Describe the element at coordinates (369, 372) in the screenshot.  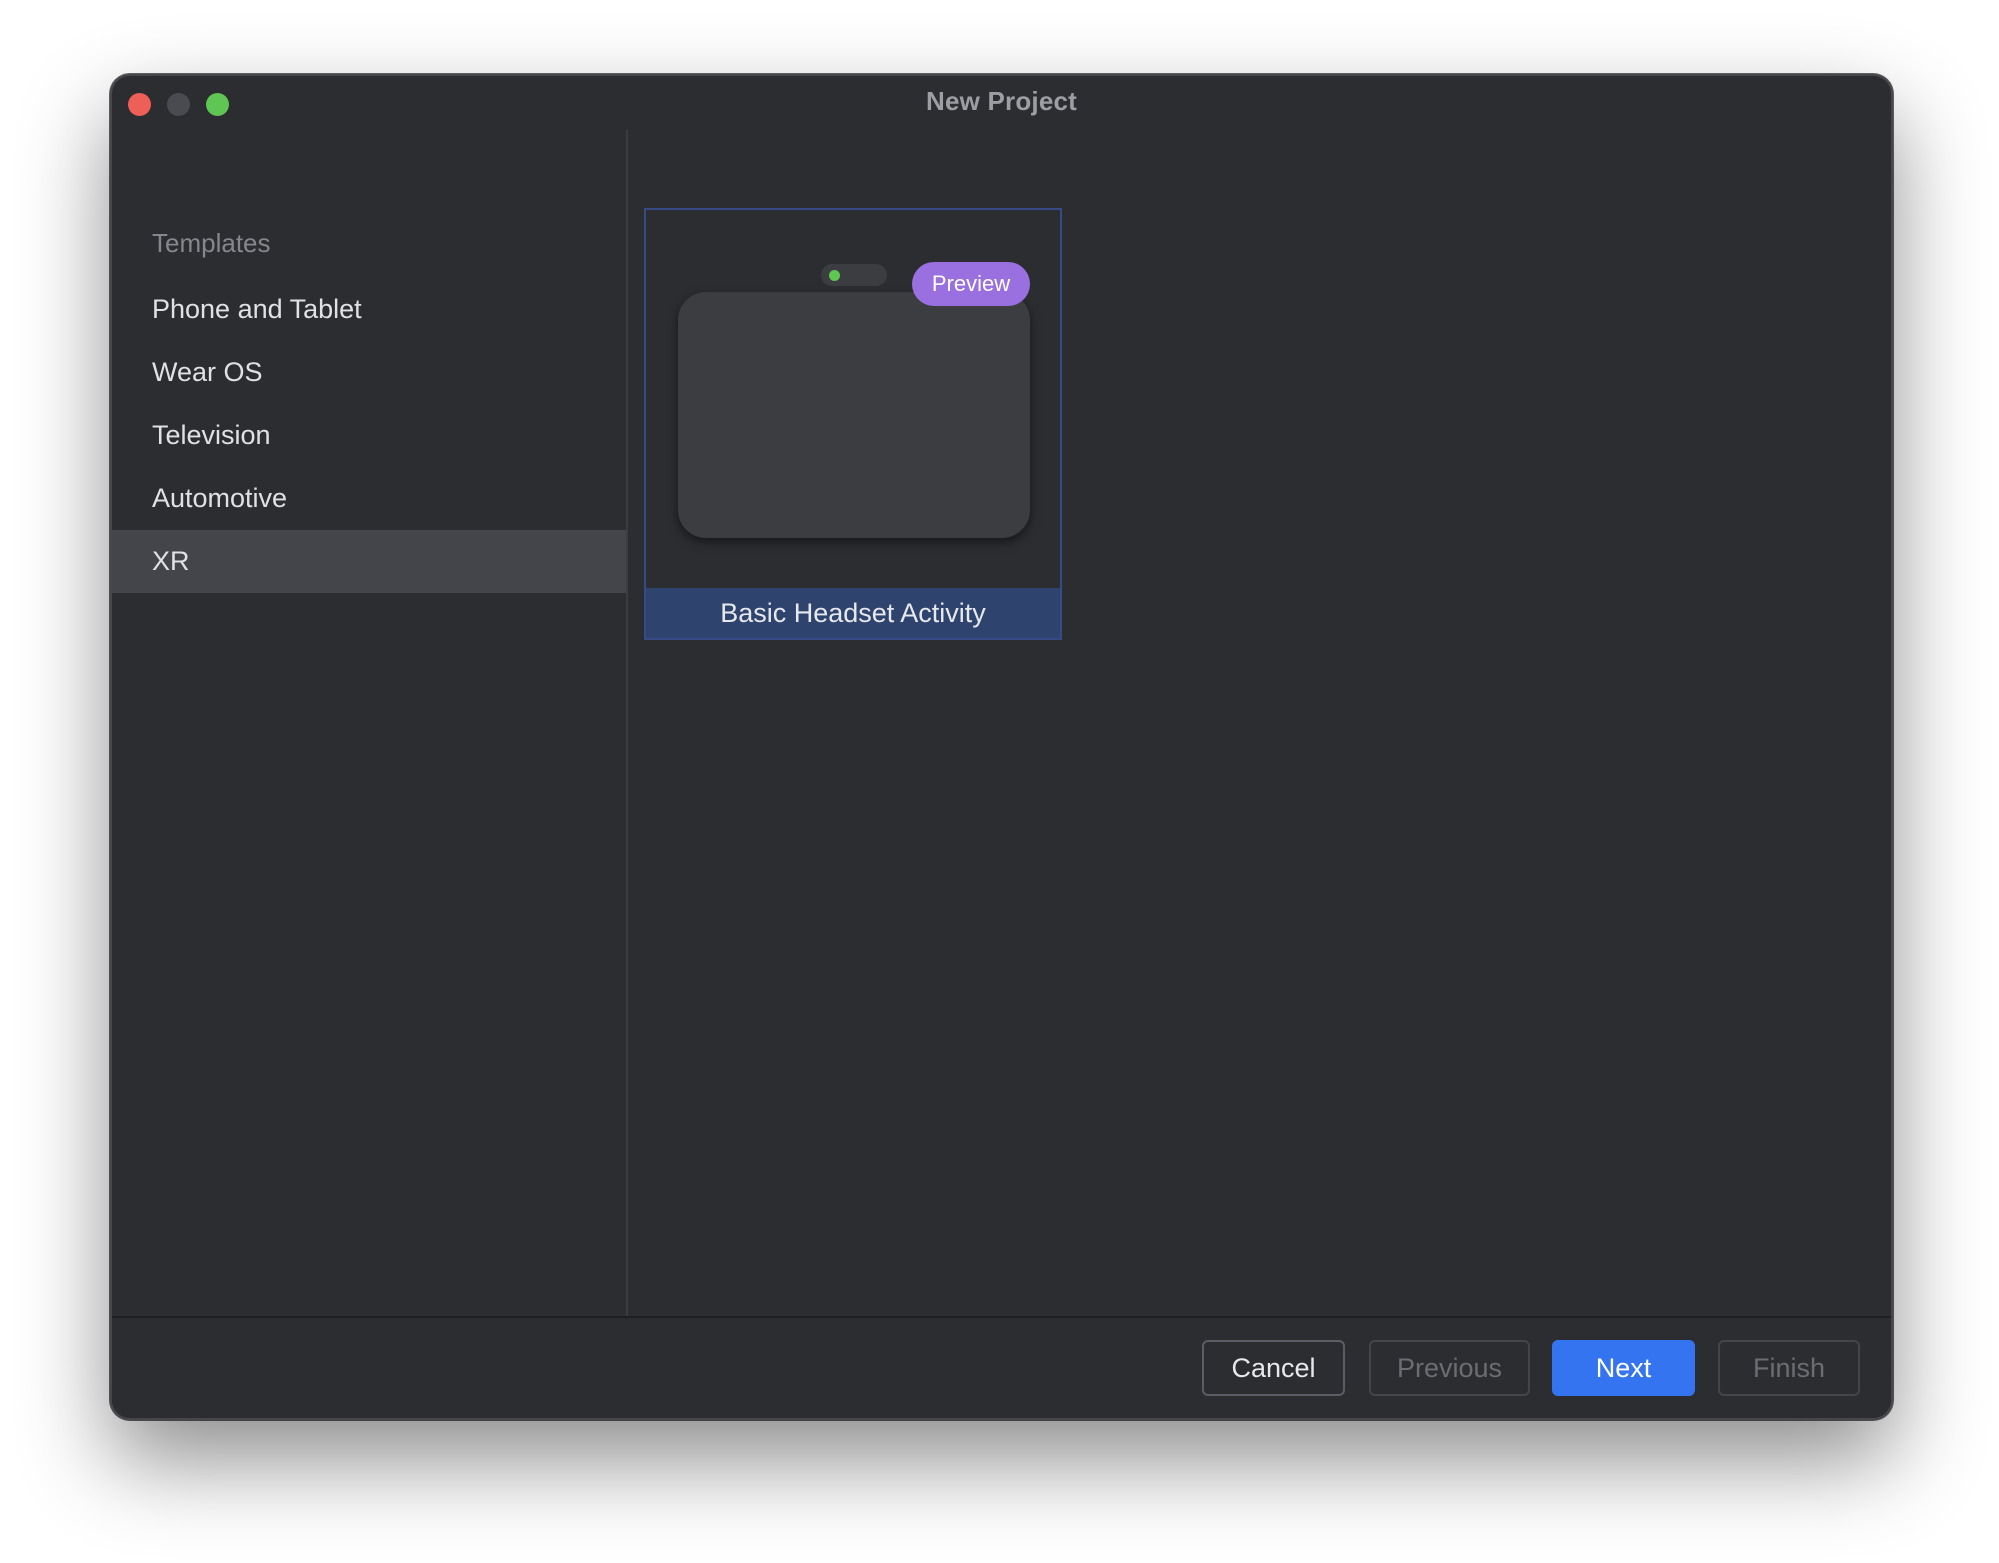
I see `sidebar-item-wear-os: Wear OS` at that location.